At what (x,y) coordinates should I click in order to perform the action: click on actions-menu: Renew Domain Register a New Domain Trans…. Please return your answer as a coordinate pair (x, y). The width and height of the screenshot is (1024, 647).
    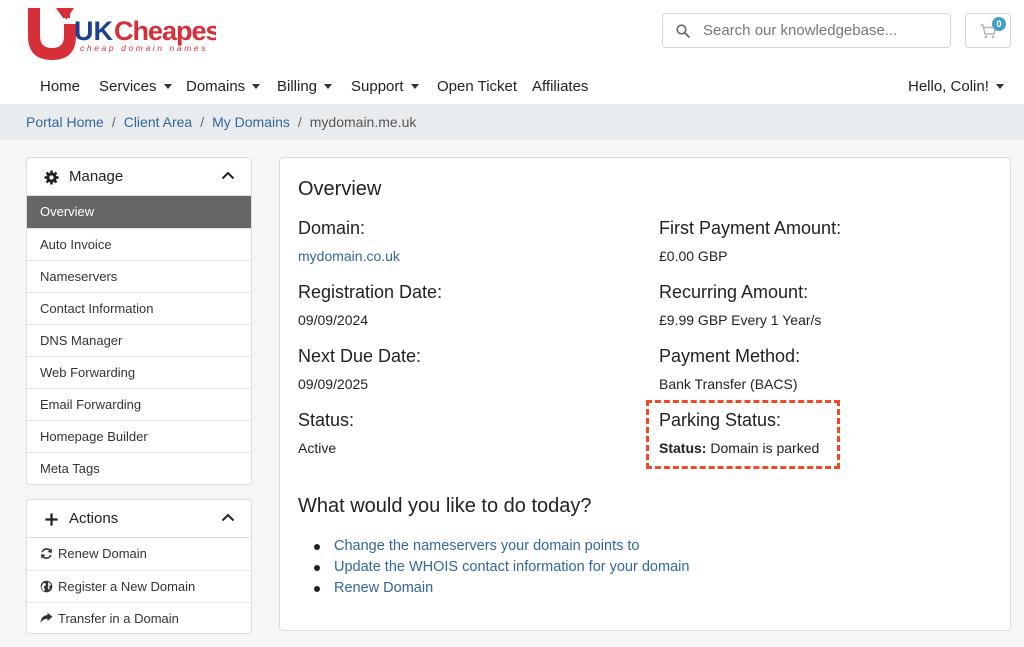
    Looking at the image, I should click on (139, 585).